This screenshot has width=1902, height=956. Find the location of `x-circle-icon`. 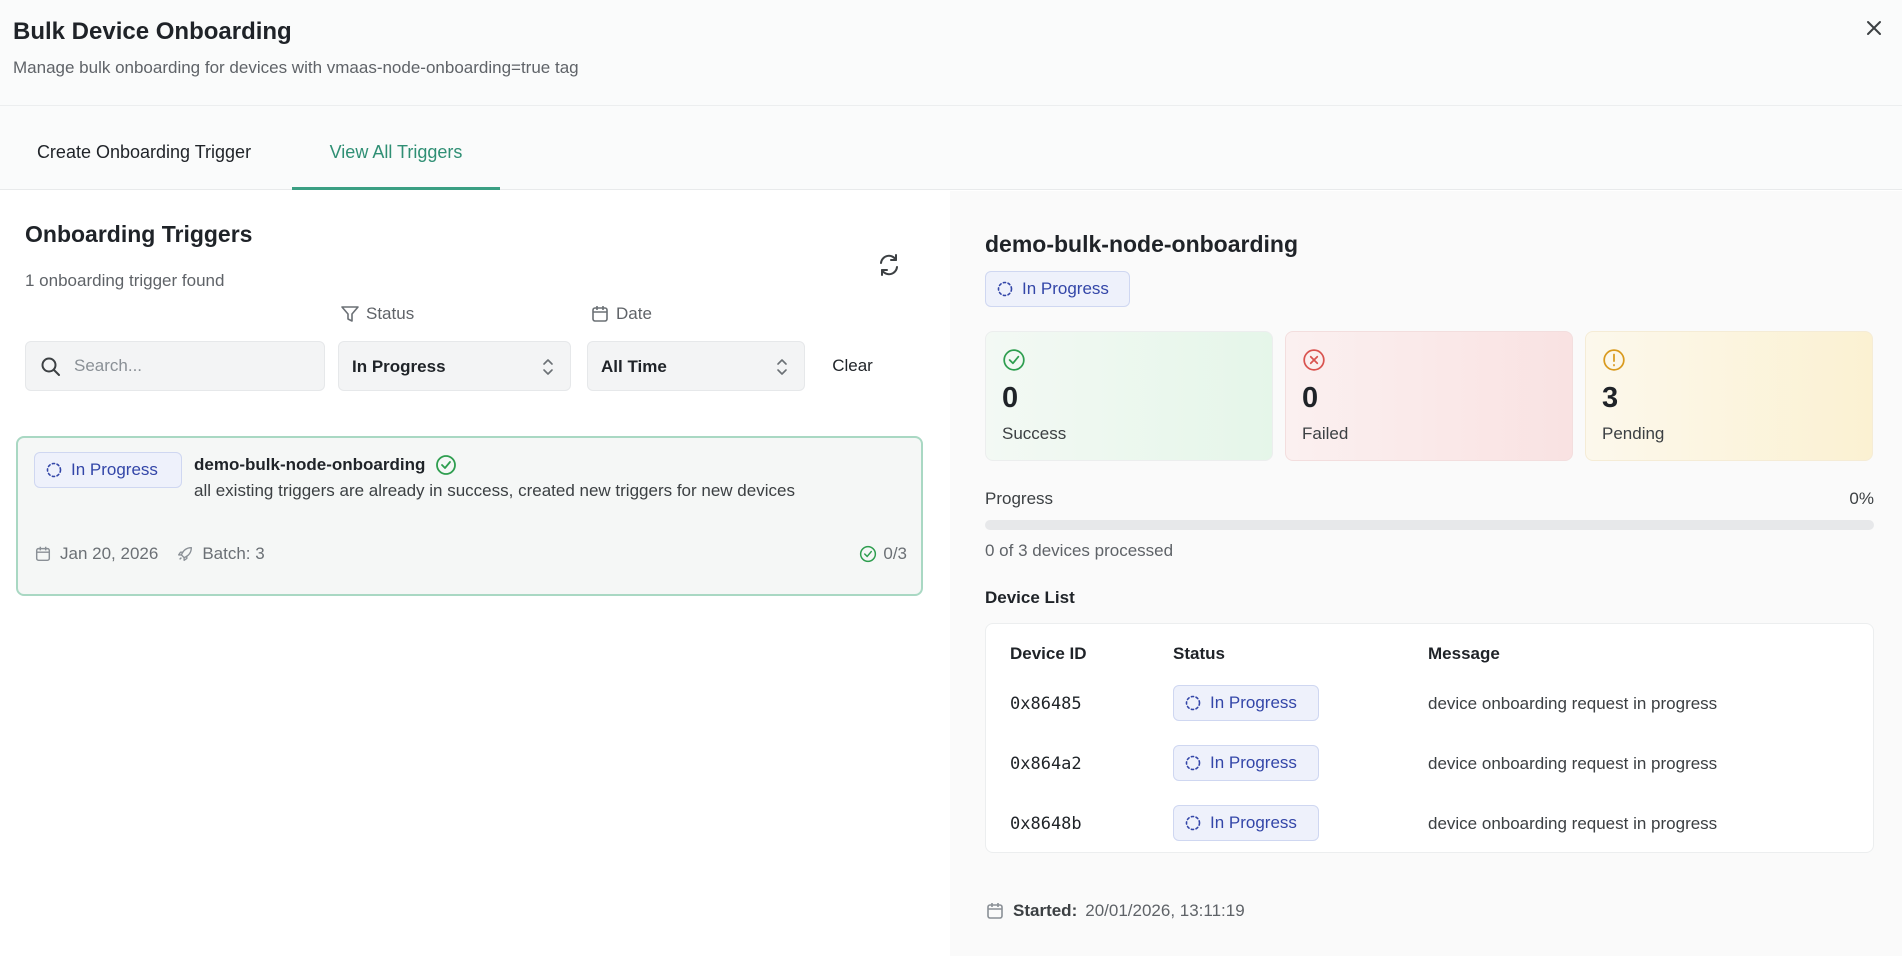

x-circle-icon is located at coordinates (1314, 360).